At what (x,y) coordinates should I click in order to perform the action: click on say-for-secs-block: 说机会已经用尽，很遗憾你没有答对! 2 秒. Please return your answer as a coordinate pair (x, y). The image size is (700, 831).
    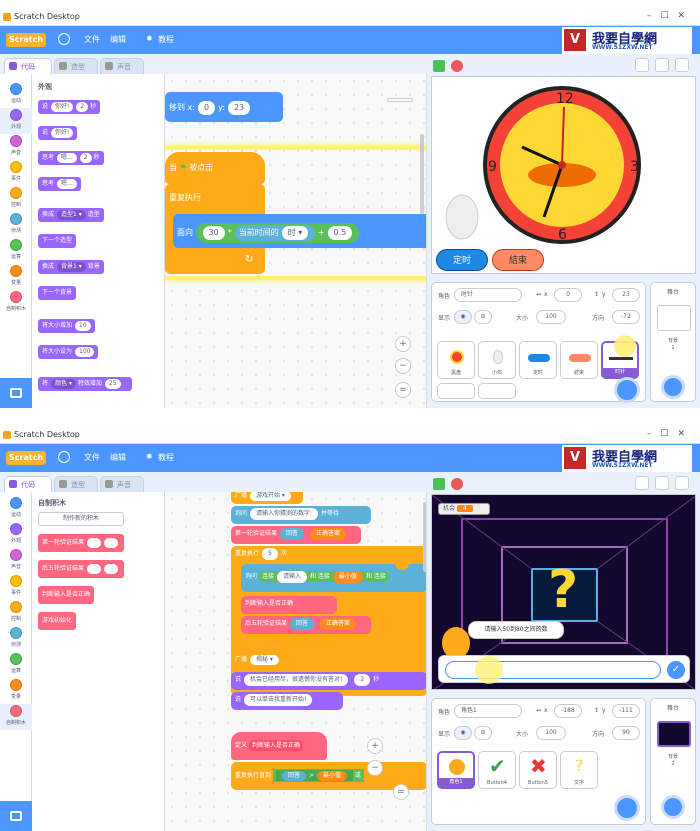
    Looking at the image, I should click on (328, 681).